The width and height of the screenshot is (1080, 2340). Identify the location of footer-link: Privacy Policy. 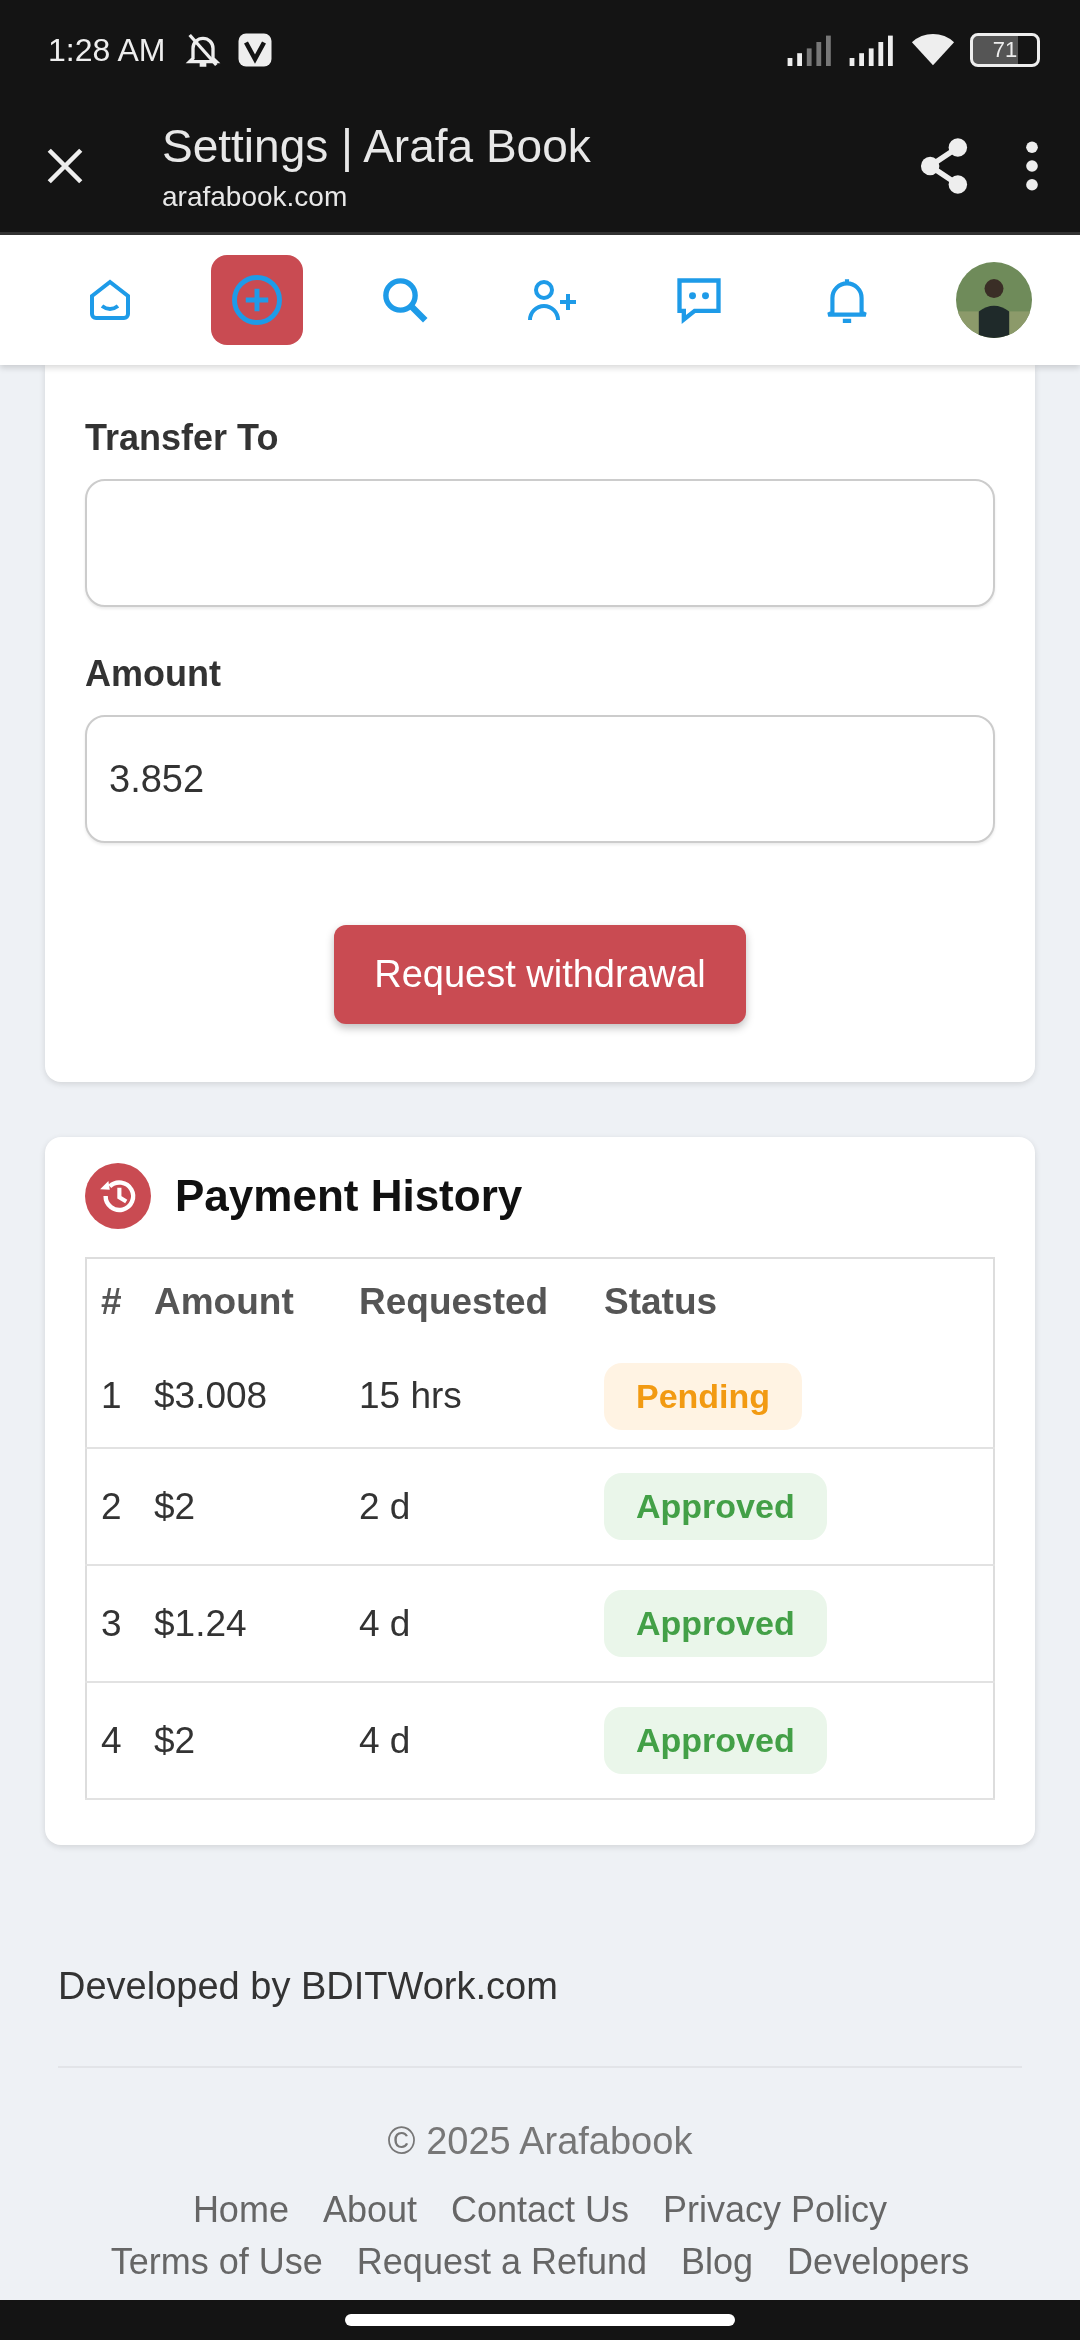
(775, 2210).